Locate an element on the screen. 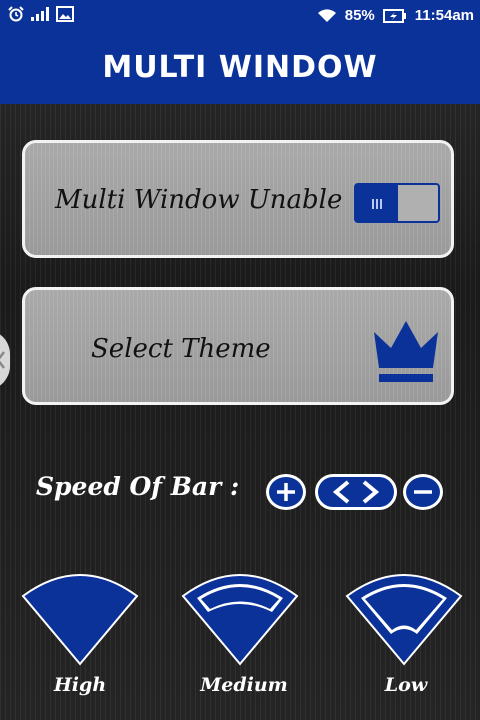 The image size is (480, 720). medium-size-icon is located at coordinates (240, 618).